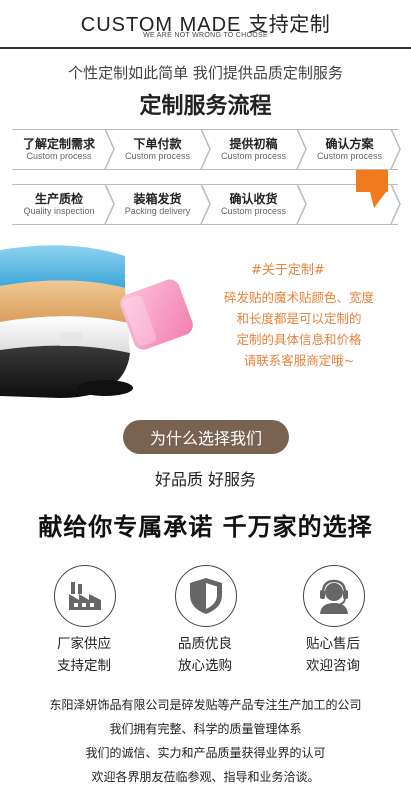 Image resolution: width=411 pixels, height=800 pixels. I want to click on process-step: 生产质检 Quality inspection, so click(59, 204).